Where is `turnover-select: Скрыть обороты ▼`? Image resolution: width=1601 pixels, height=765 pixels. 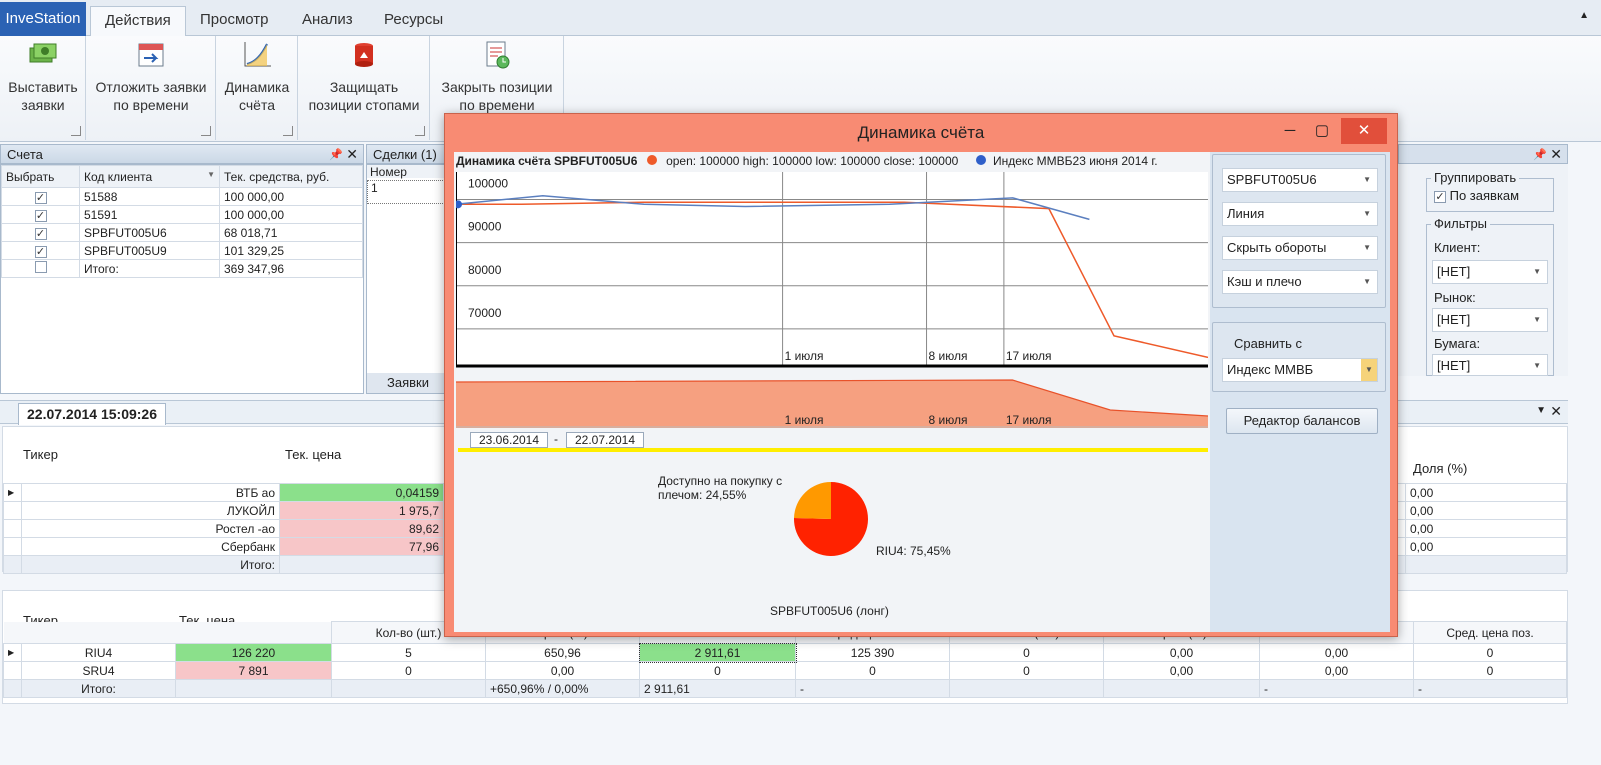
turnover-select: Скрыть обороты ▼ is located at coordinates (1300, 248).